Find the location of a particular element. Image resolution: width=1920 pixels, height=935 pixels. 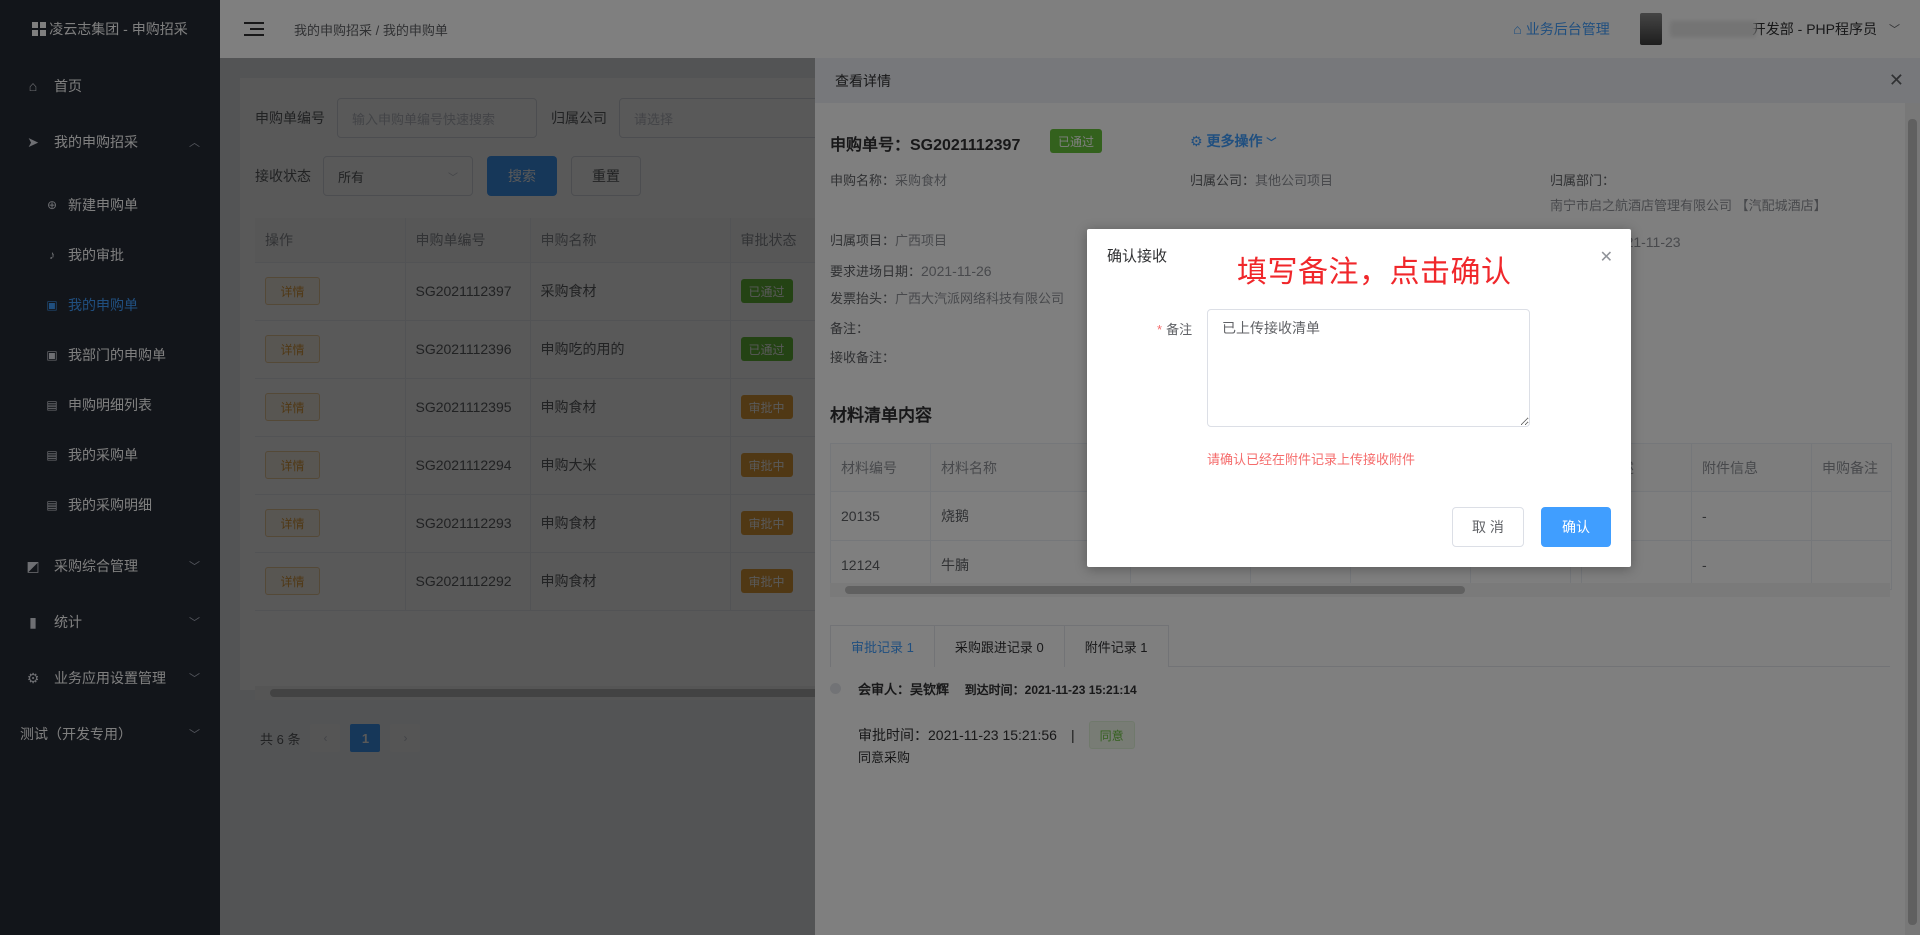

close-icon: ✕ is located at coordinates (1606, 257).